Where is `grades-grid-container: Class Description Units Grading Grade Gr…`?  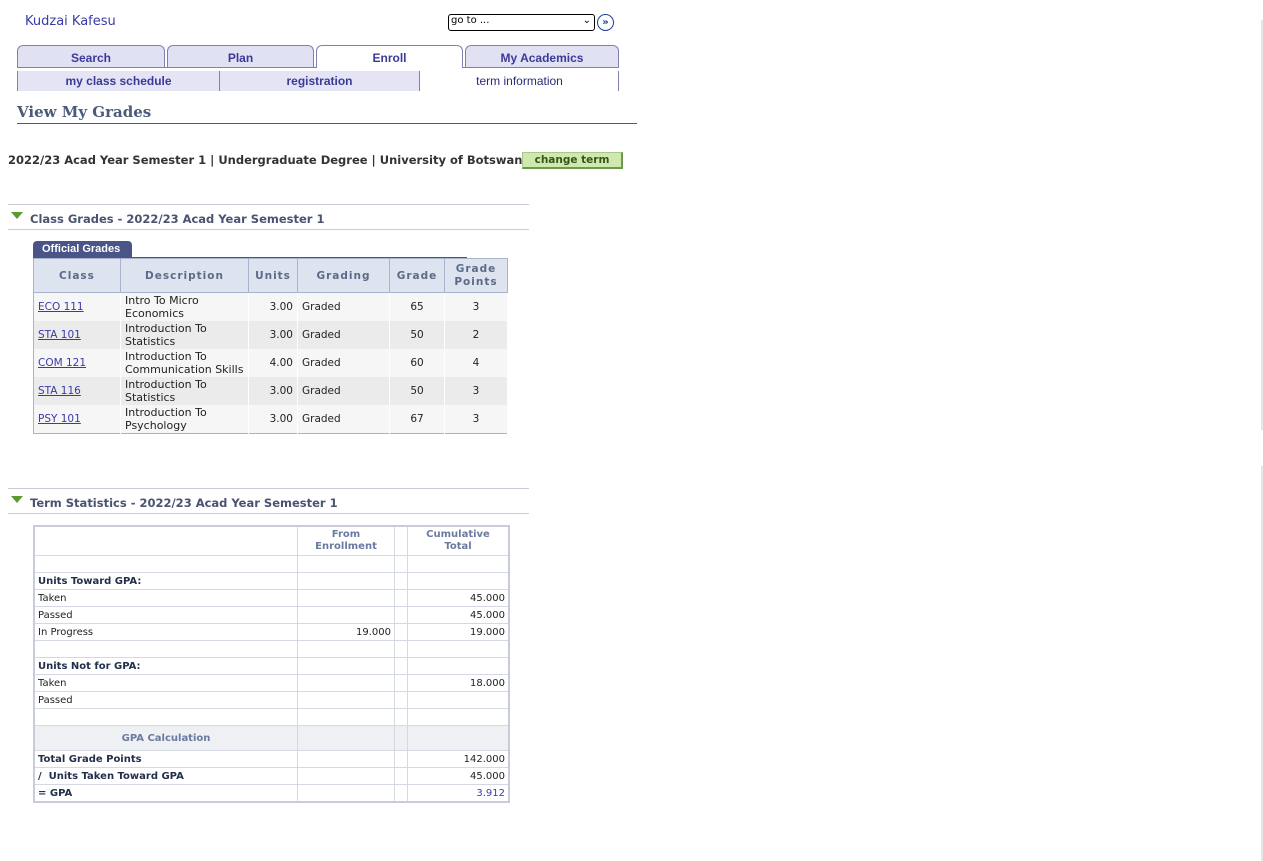 grades-grid-container: Class Description Units Grading Grade Gr… is located at coordinates (271, 346).